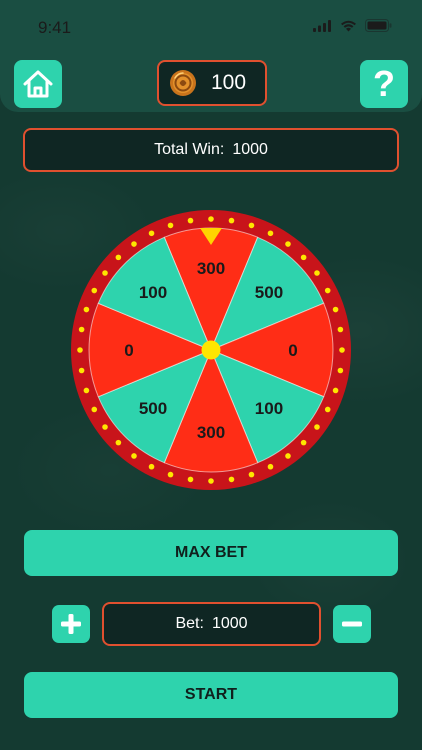  I want to click on total-win-label: Total Win:, so click(189, 149).